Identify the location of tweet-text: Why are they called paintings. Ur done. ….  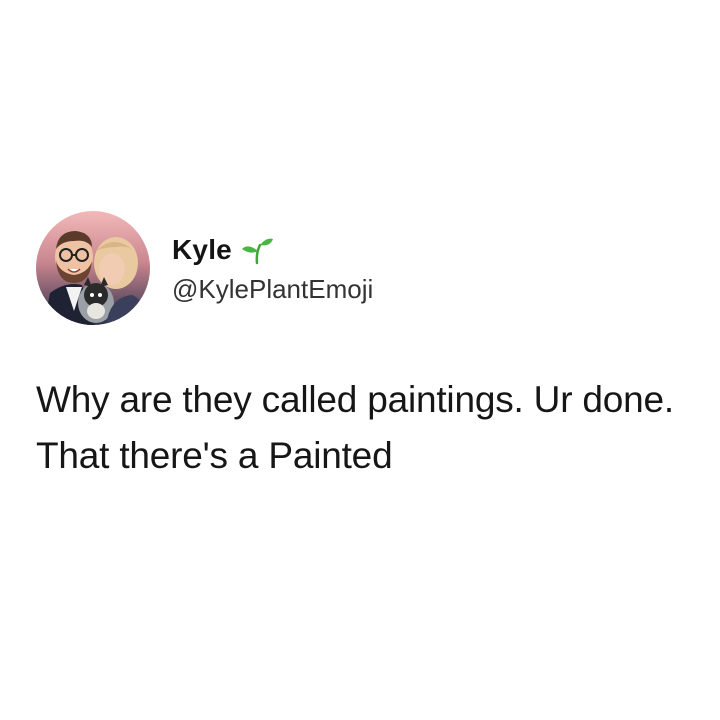
(355, 427).